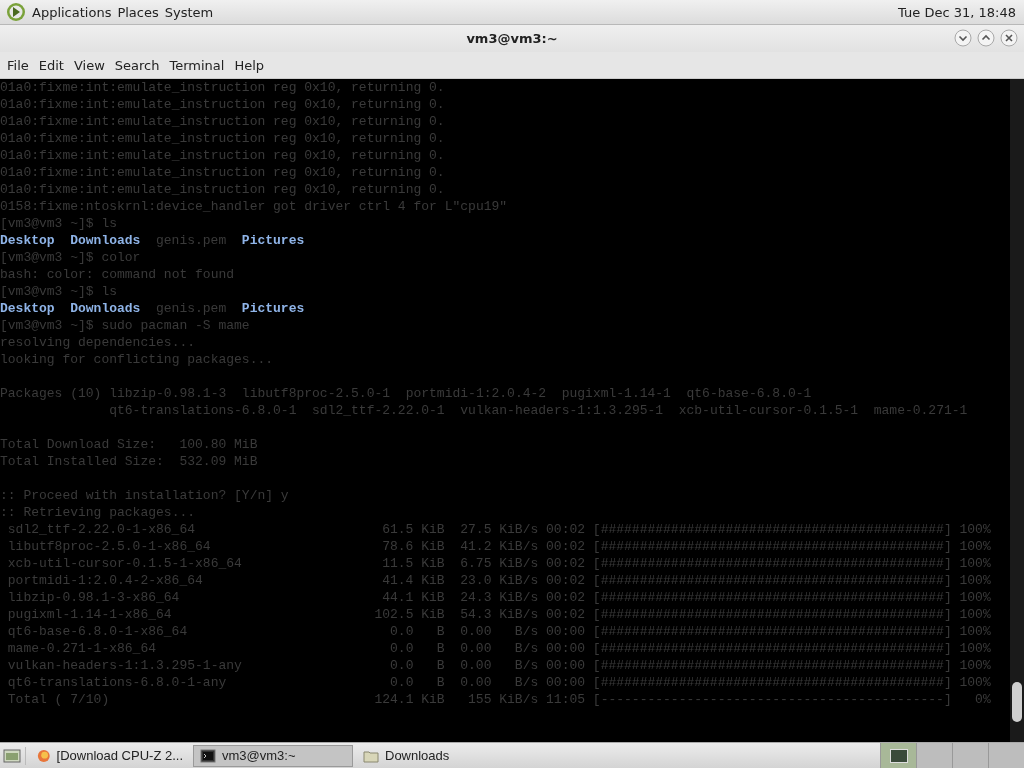 The image size is (1024, 768). Describe the element at coordinates (189, 12) in the screenshot. I see `panel-menu: System` at that location.